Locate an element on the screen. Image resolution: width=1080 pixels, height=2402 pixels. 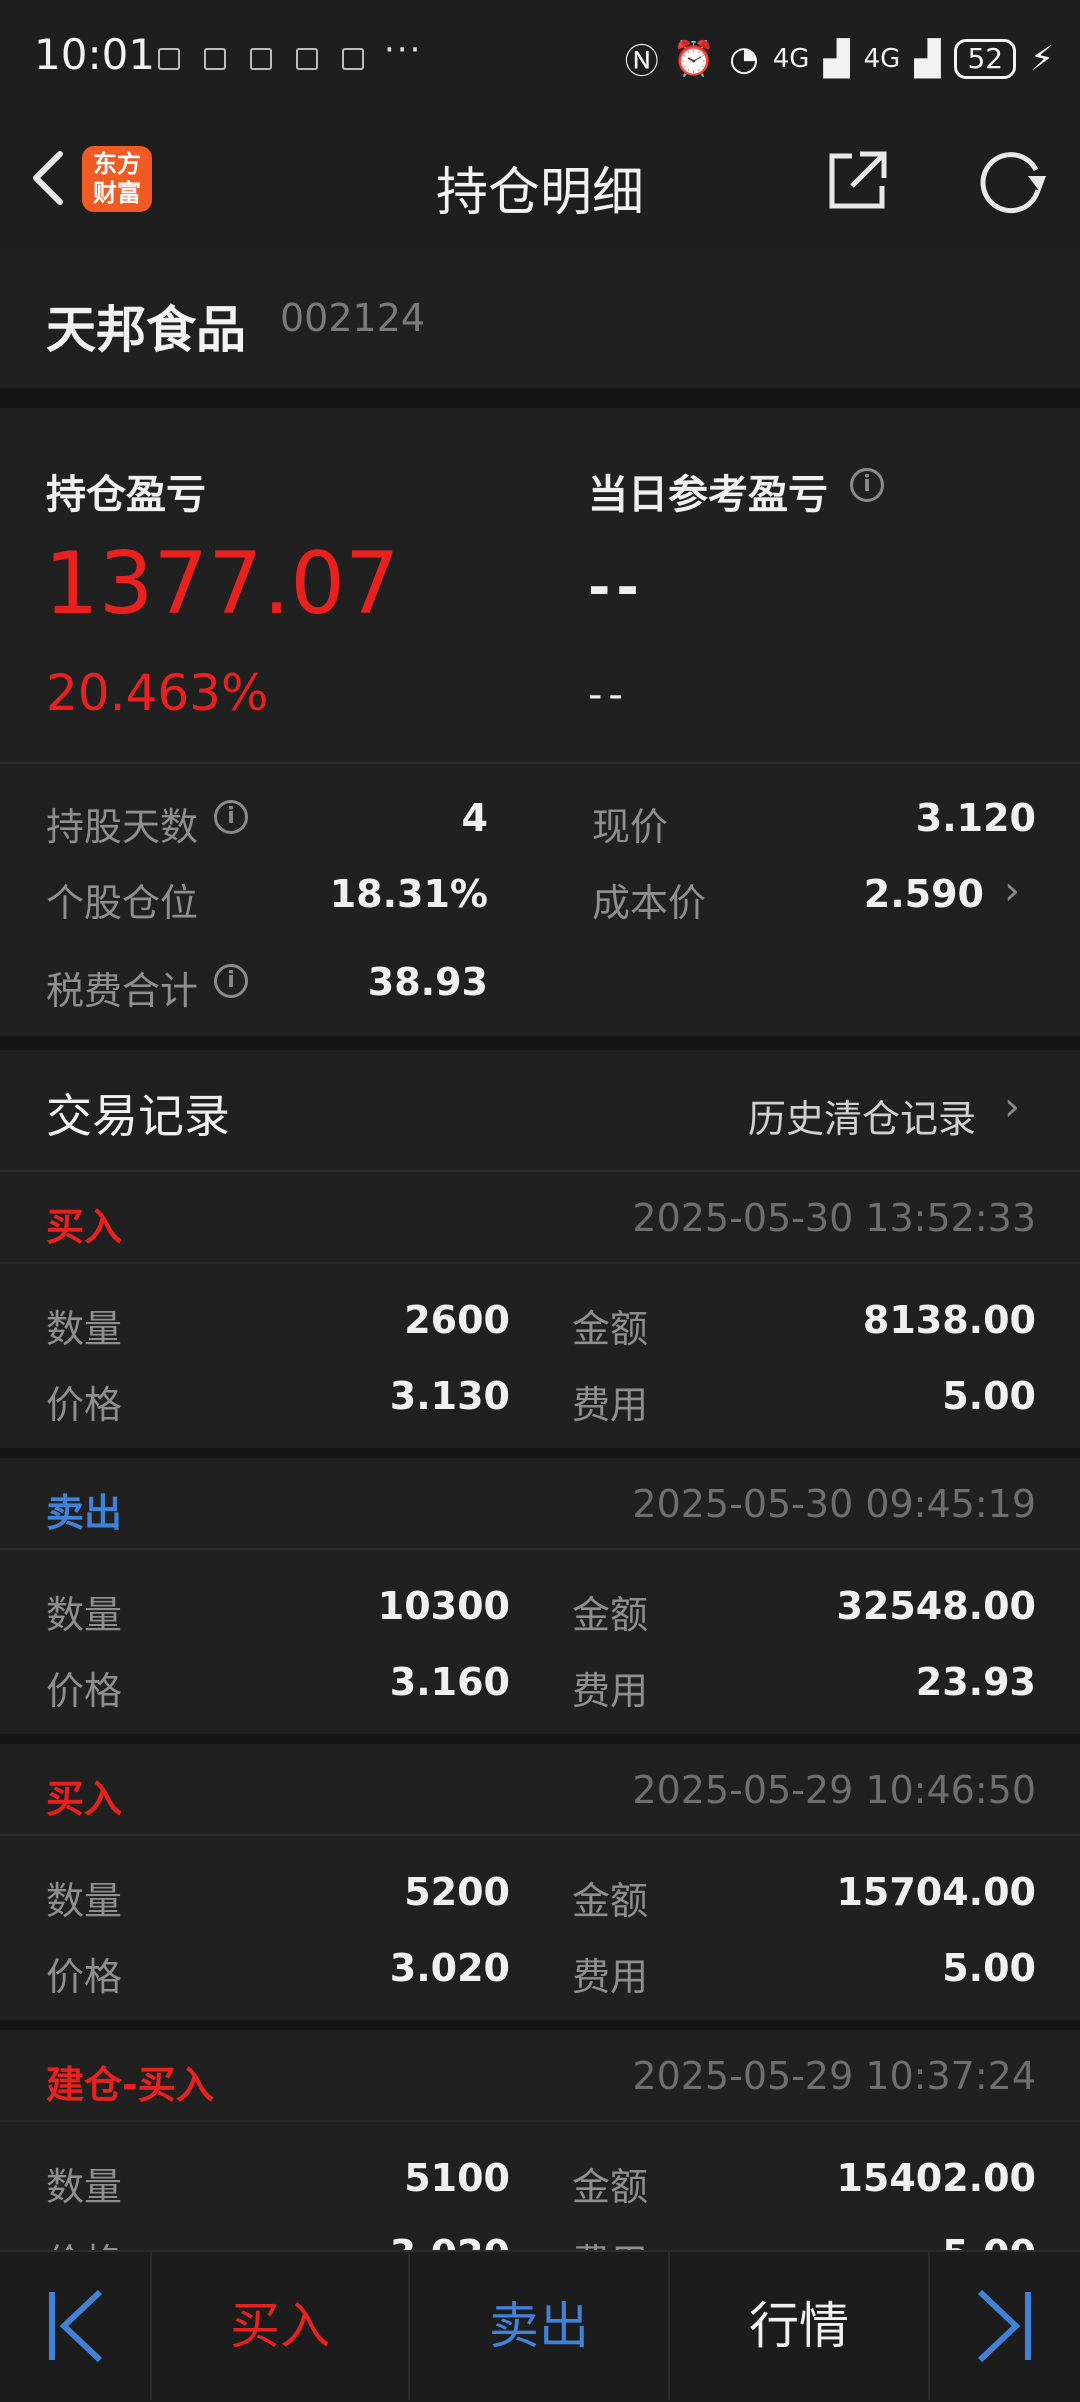
price-value: 3.130 is located at coordinates (449, 1396).